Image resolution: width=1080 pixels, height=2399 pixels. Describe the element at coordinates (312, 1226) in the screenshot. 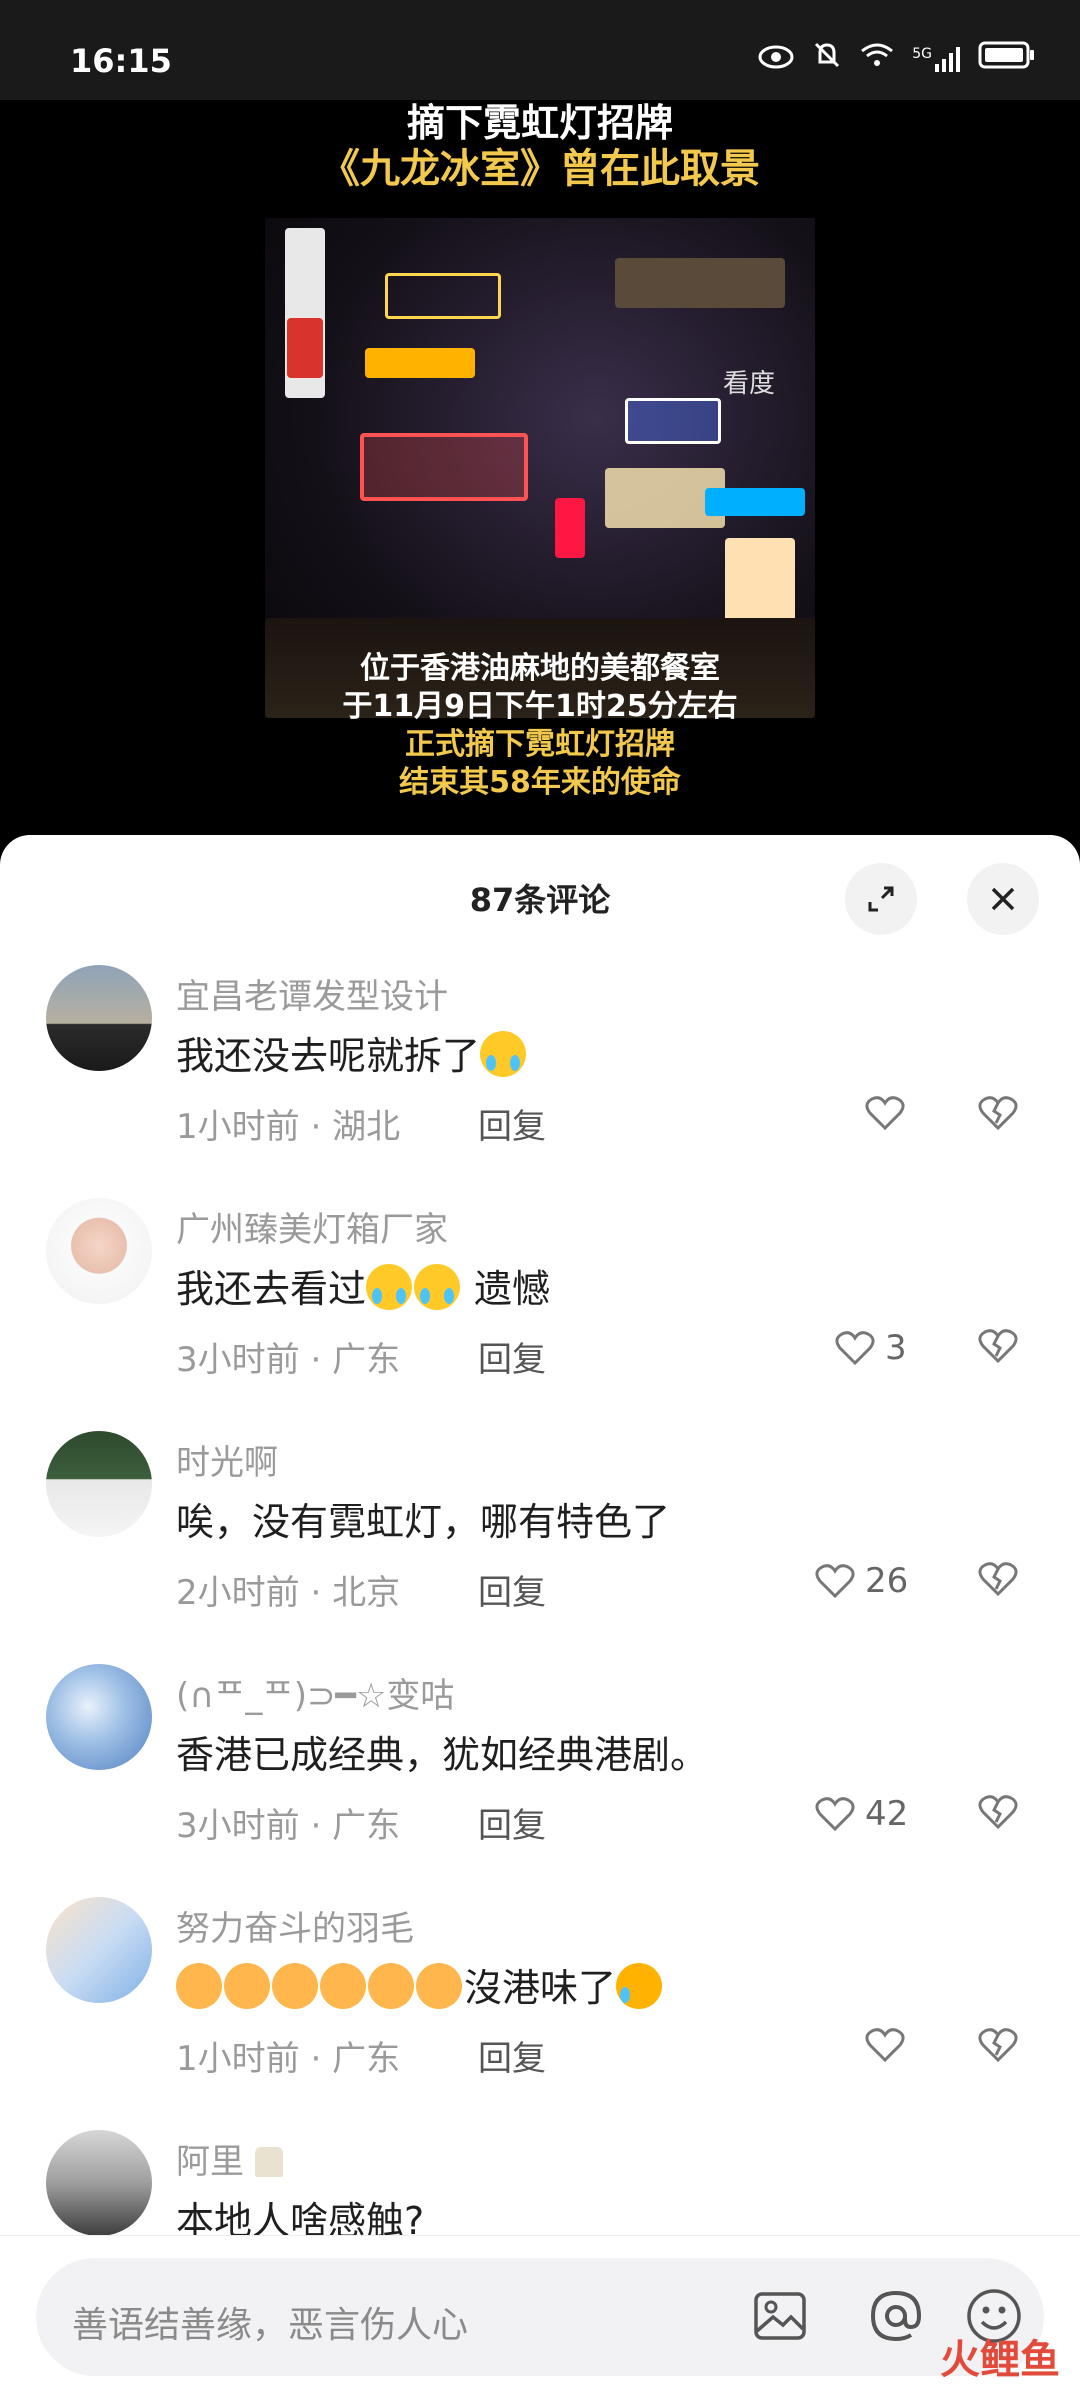

I see `comment-username: 广州臻美灯箱厂家` at that location.